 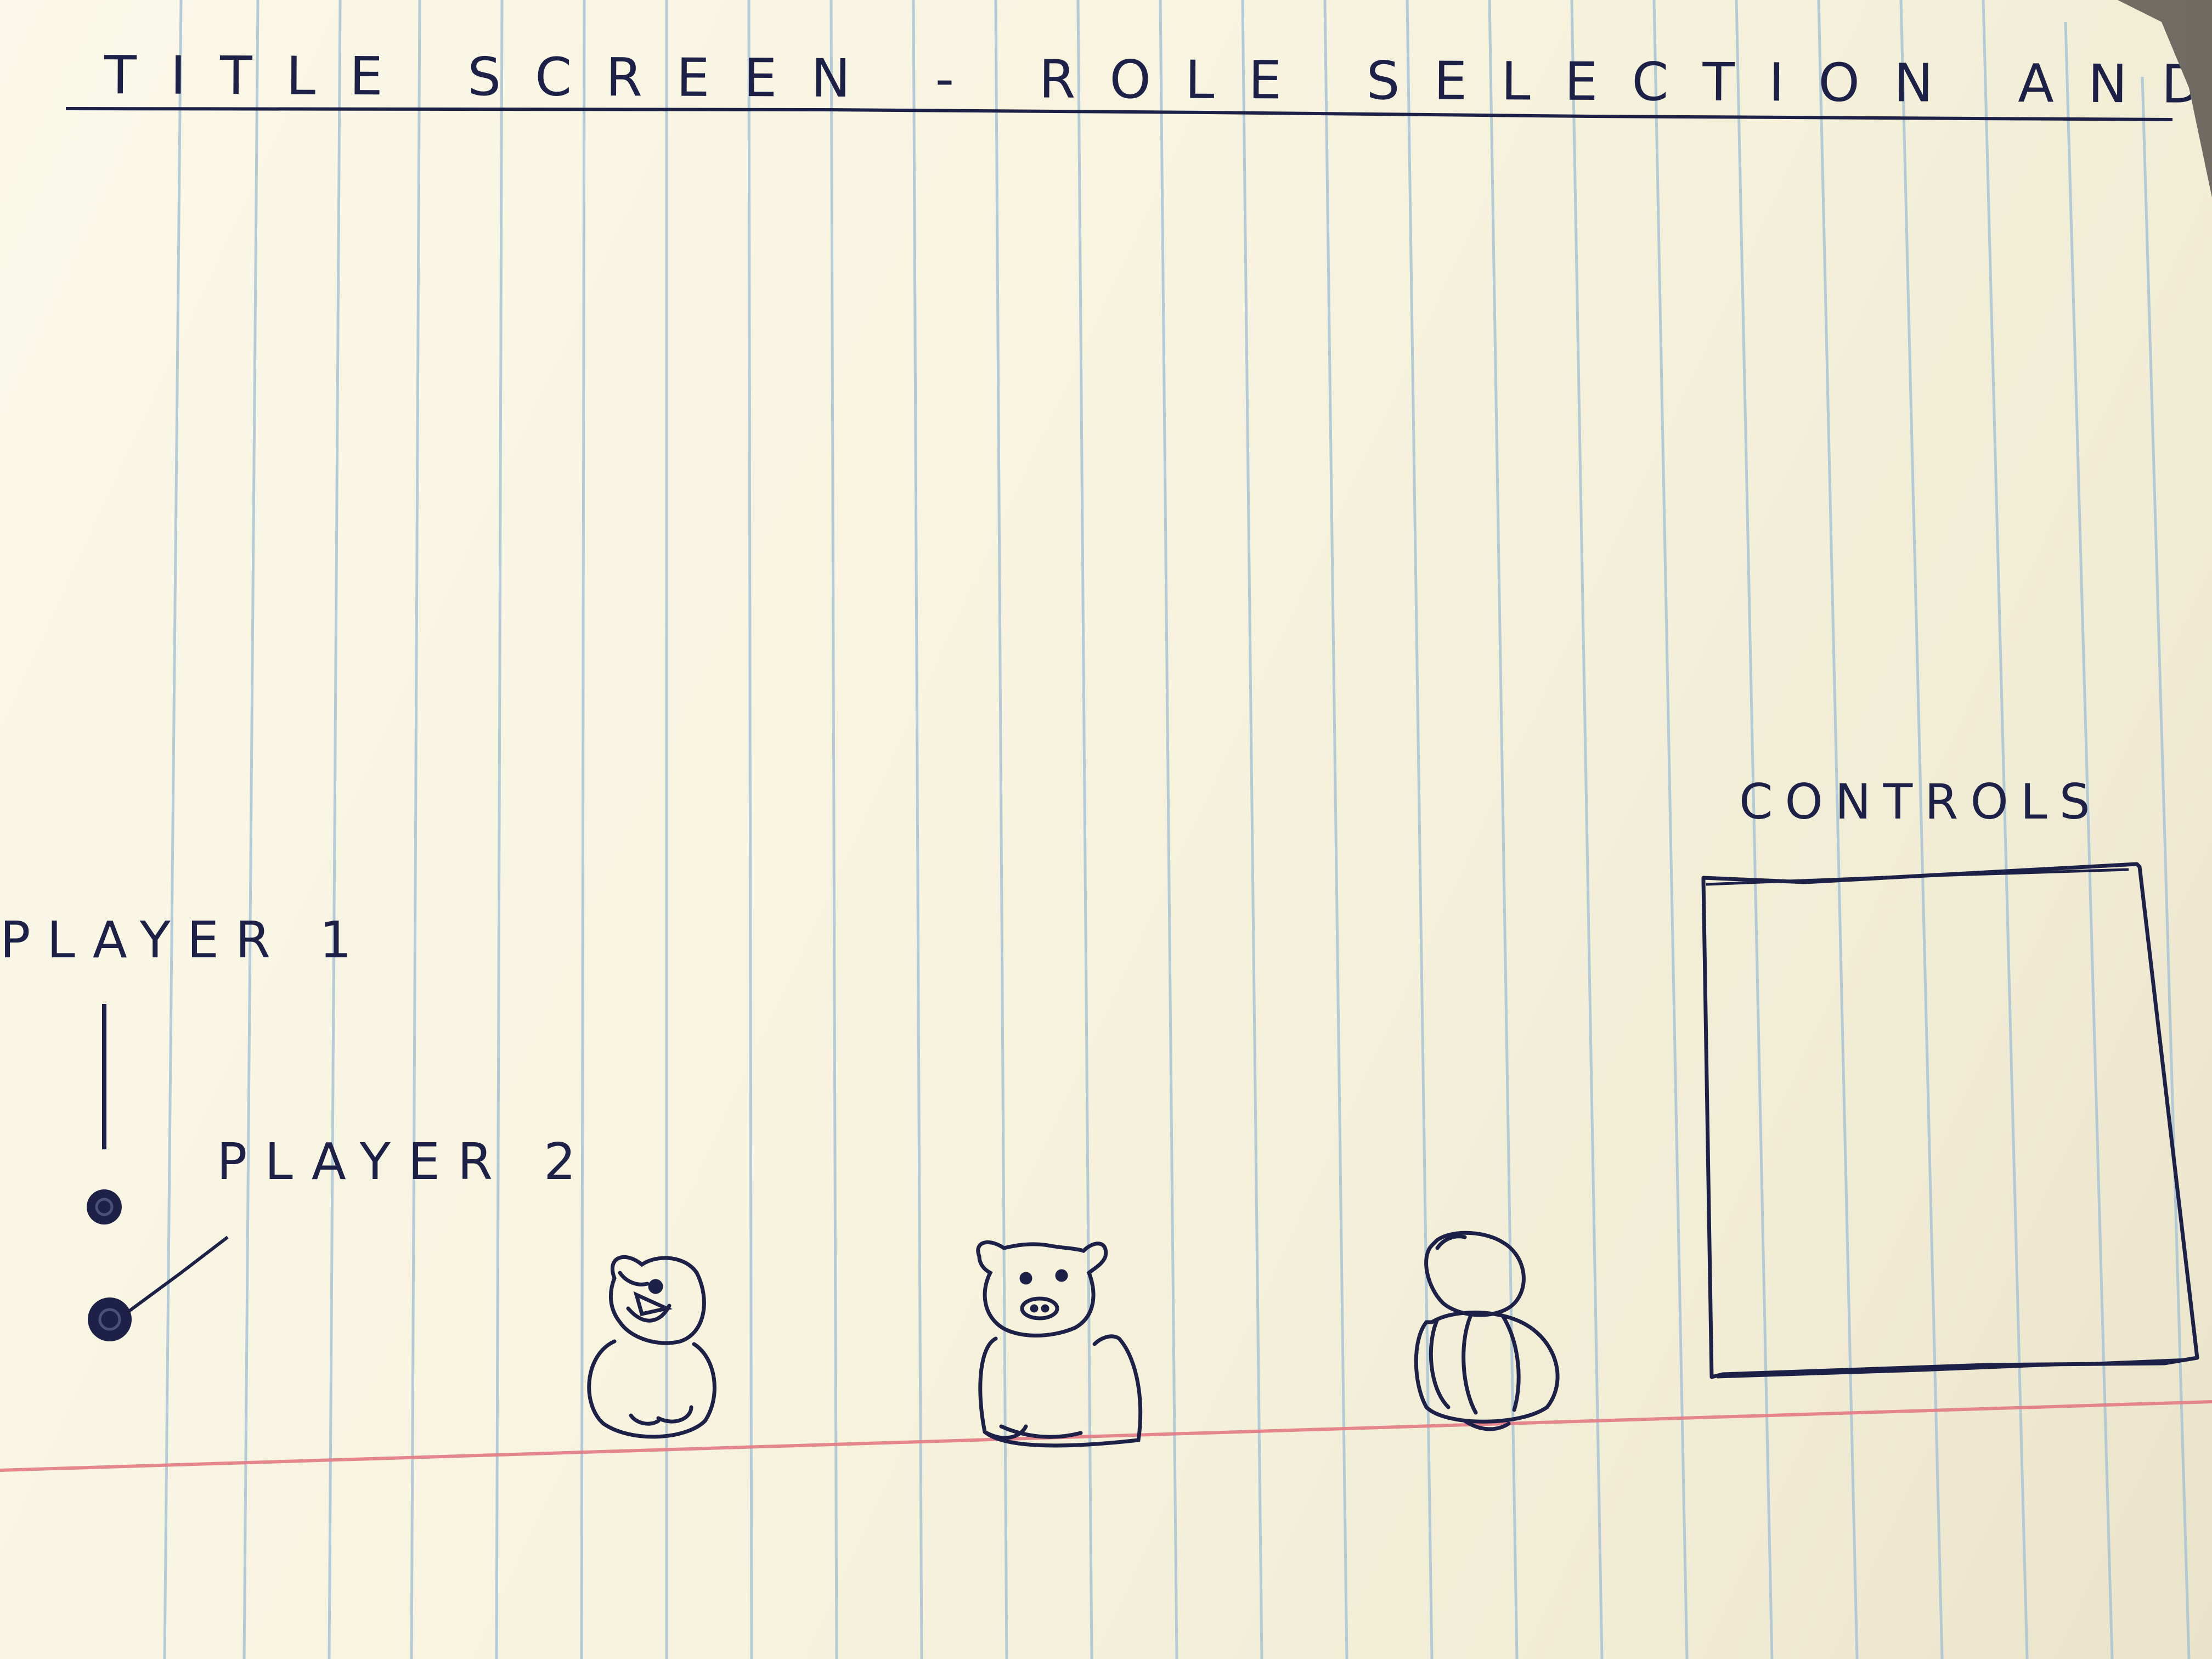 I want to click on player-1-dot, so click(x=105, y=1207).